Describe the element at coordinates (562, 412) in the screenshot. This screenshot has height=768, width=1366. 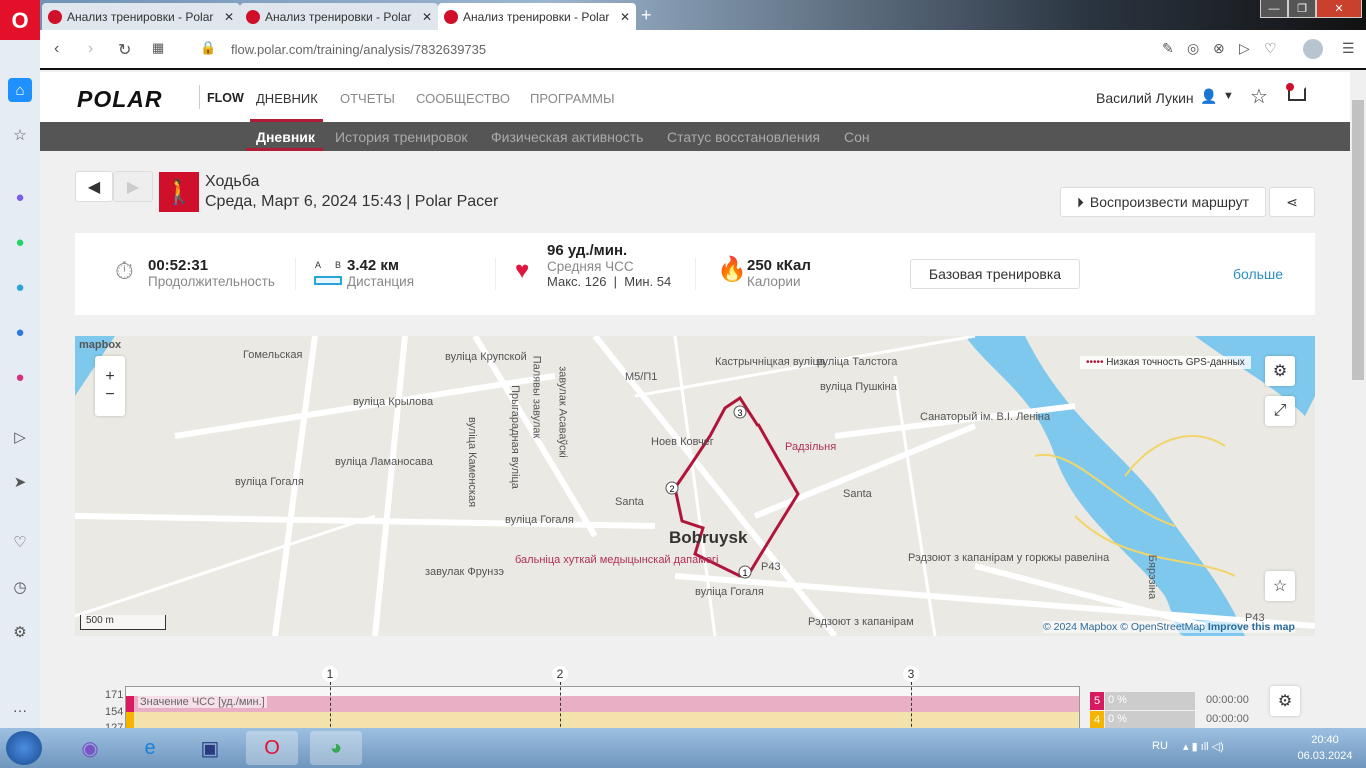
I see `map-label: завулак Асаваўскі` at that location.